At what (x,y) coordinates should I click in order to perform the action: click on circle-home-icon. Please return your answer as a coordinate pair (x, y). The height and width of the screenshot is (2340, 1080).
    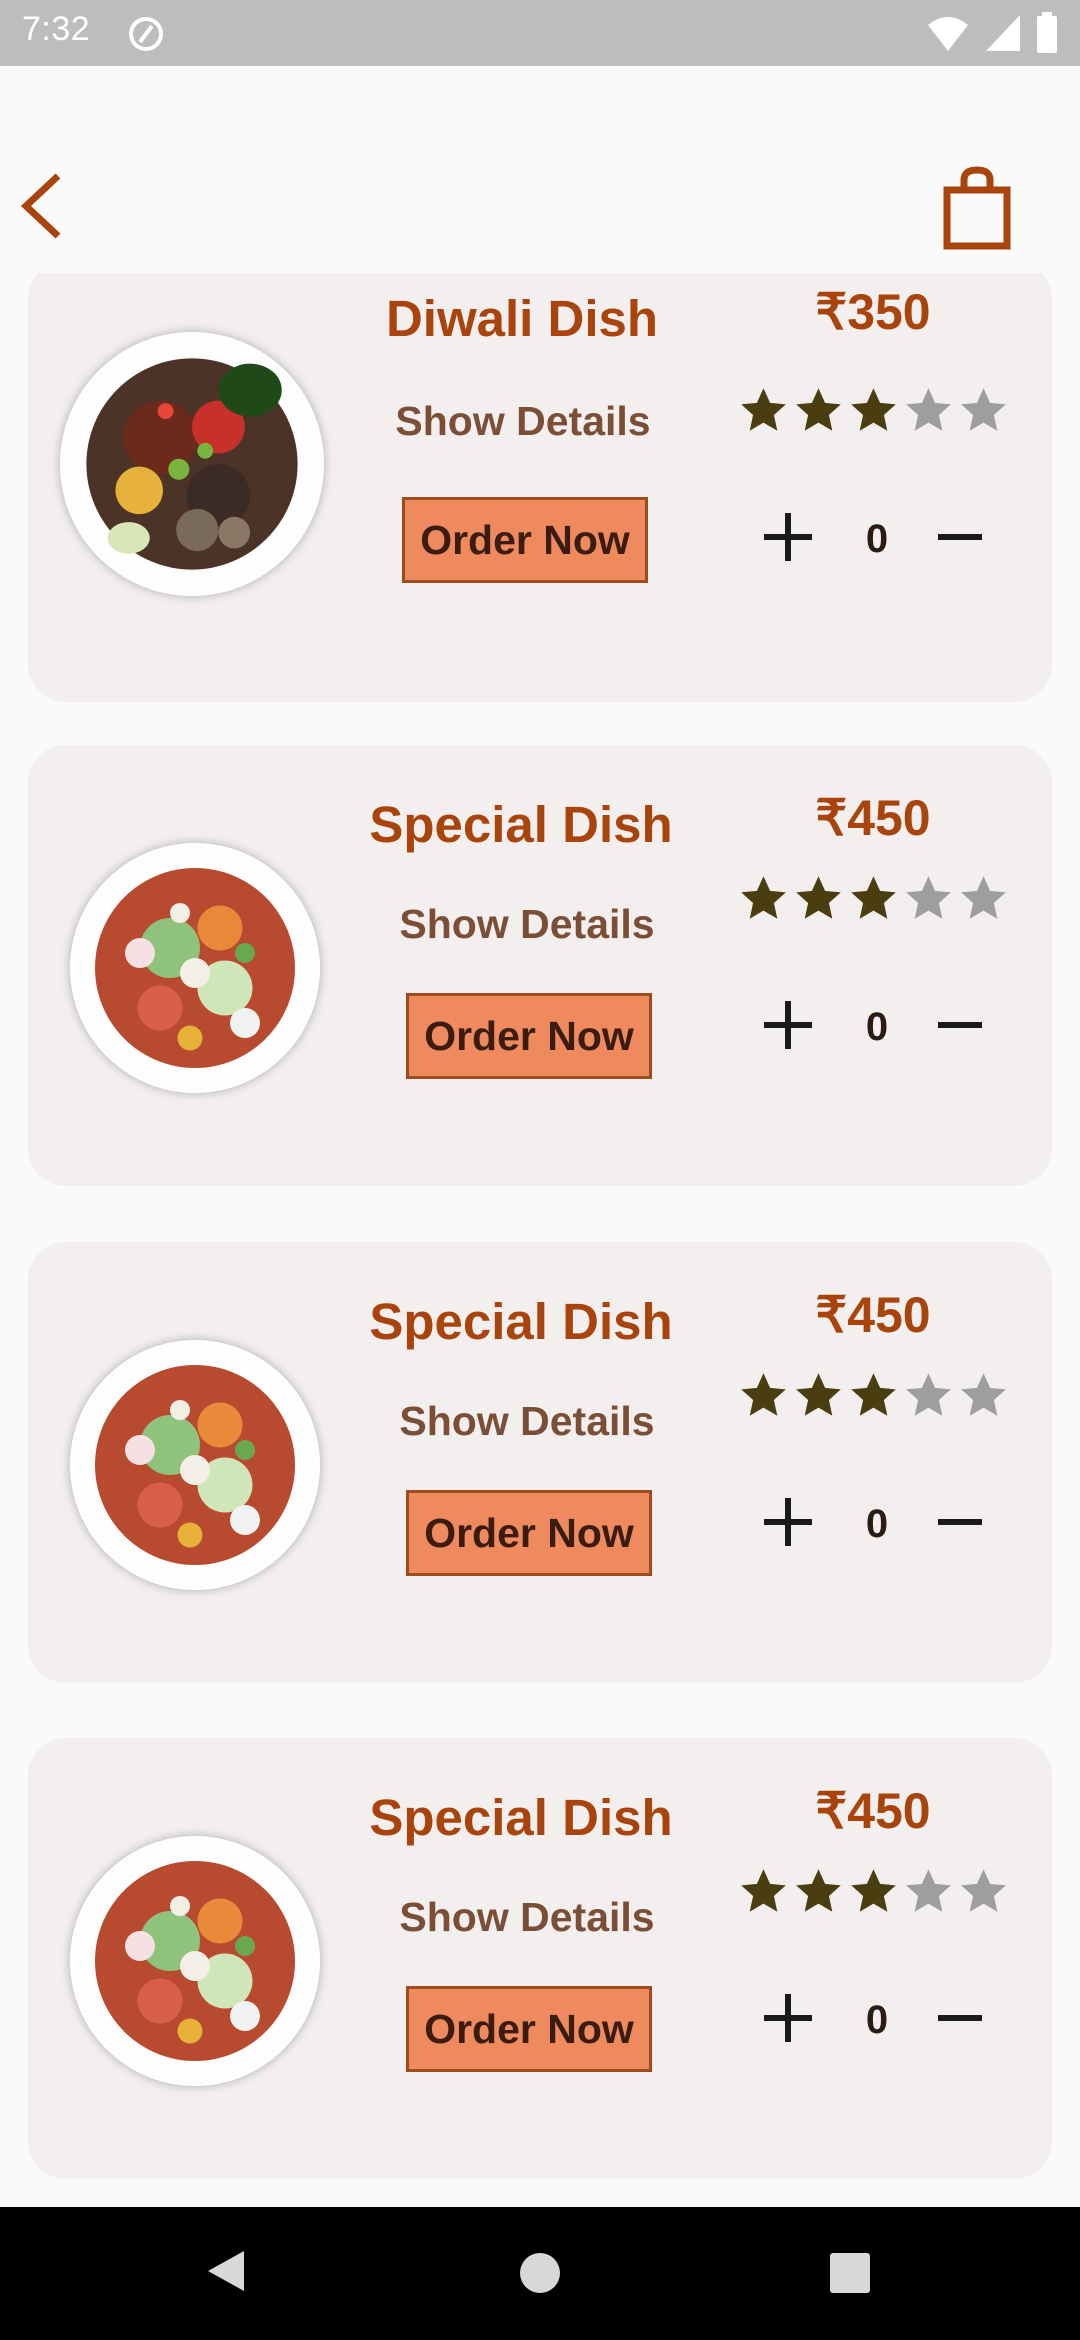
    Looking at the image, I should click on (540, 2273).